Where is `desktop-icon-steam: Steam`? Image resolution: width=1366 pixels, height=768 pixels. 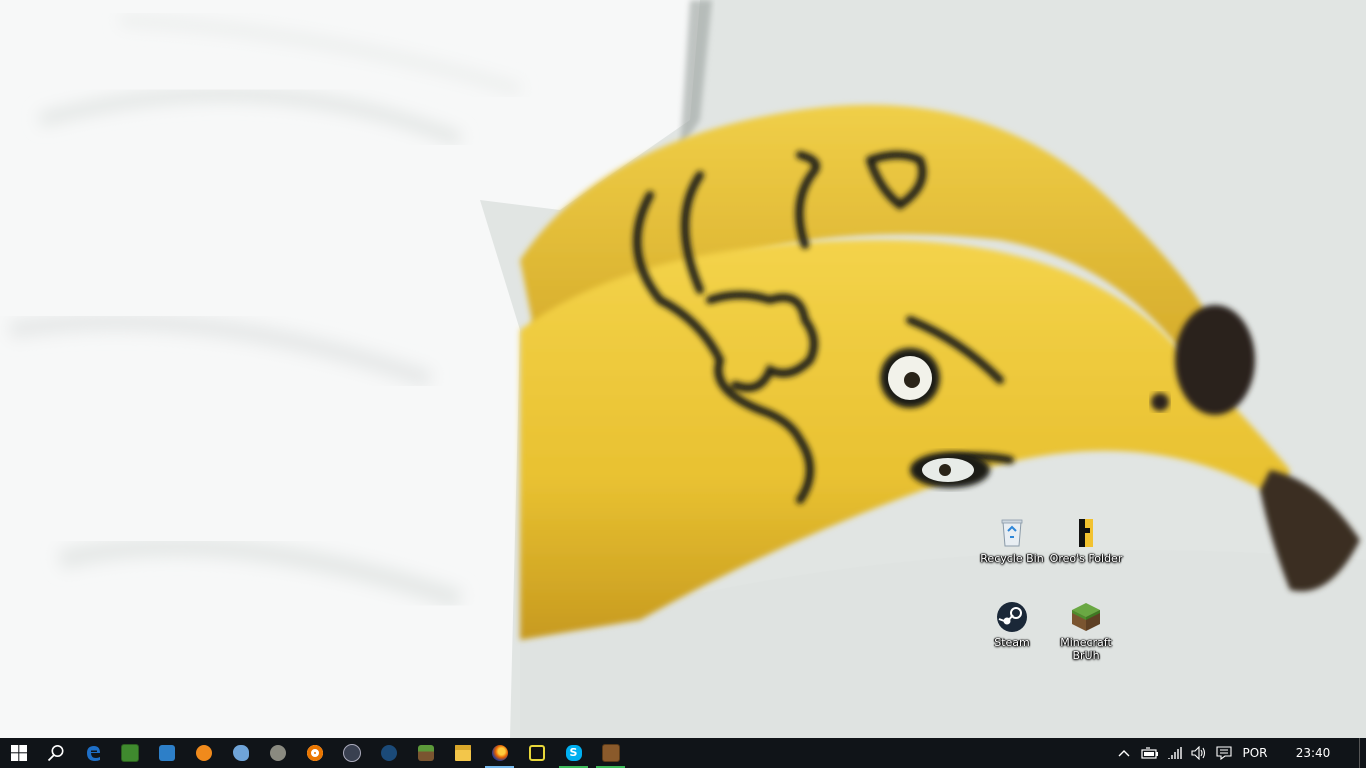 desktop-icon-steam: Steam is located at coordinates (1012, 624).